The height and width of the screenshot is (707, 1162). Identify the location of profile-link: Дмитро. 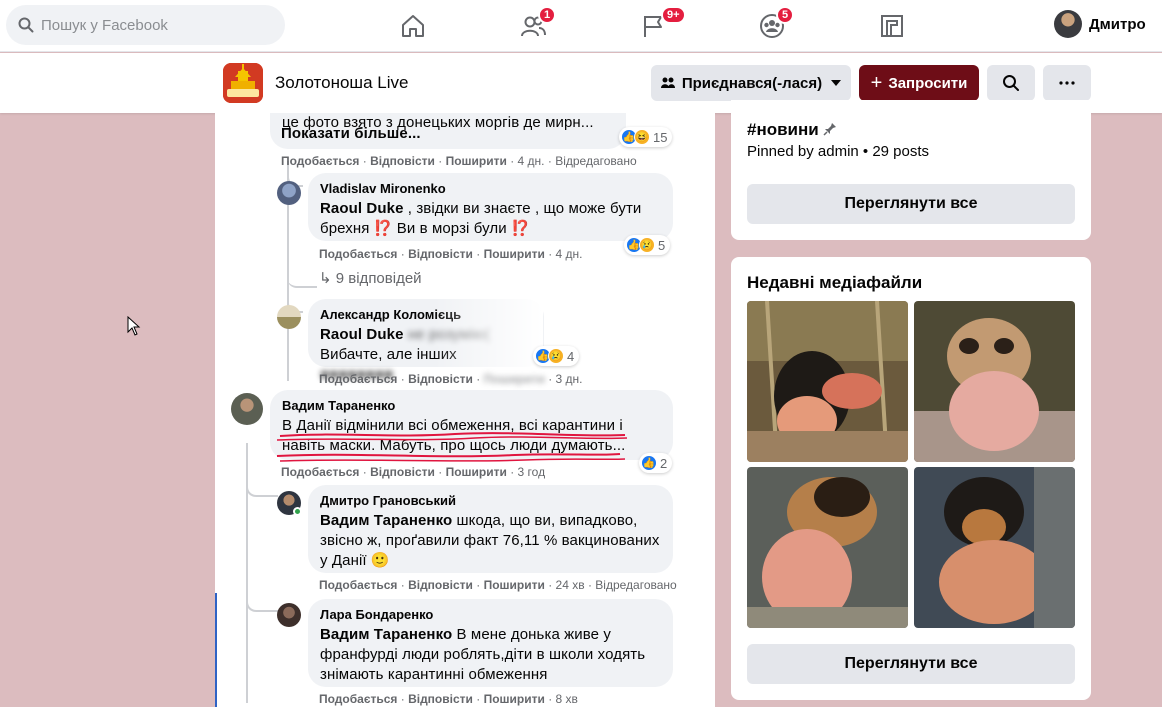
(1100, 24).